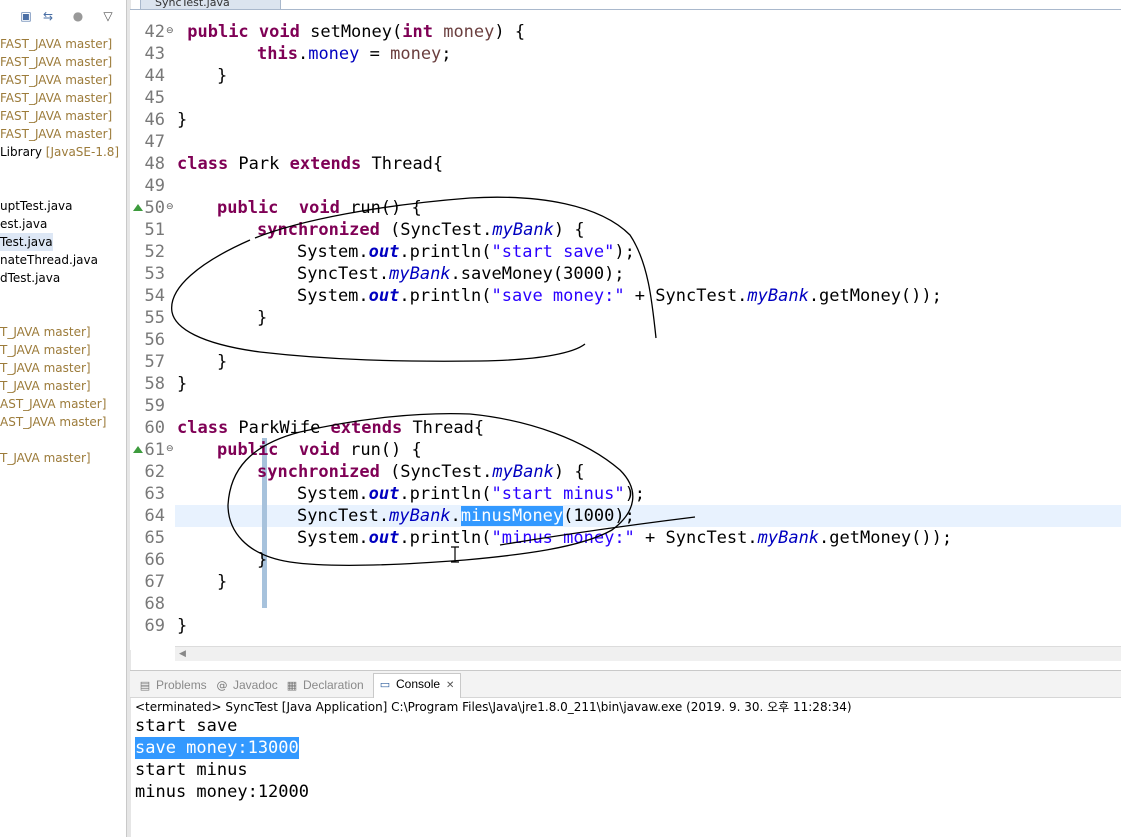 This screenshot has width=1121, height=837. I want to click on tree-item: Library [JavaSE-1.8], so click(59, 152).